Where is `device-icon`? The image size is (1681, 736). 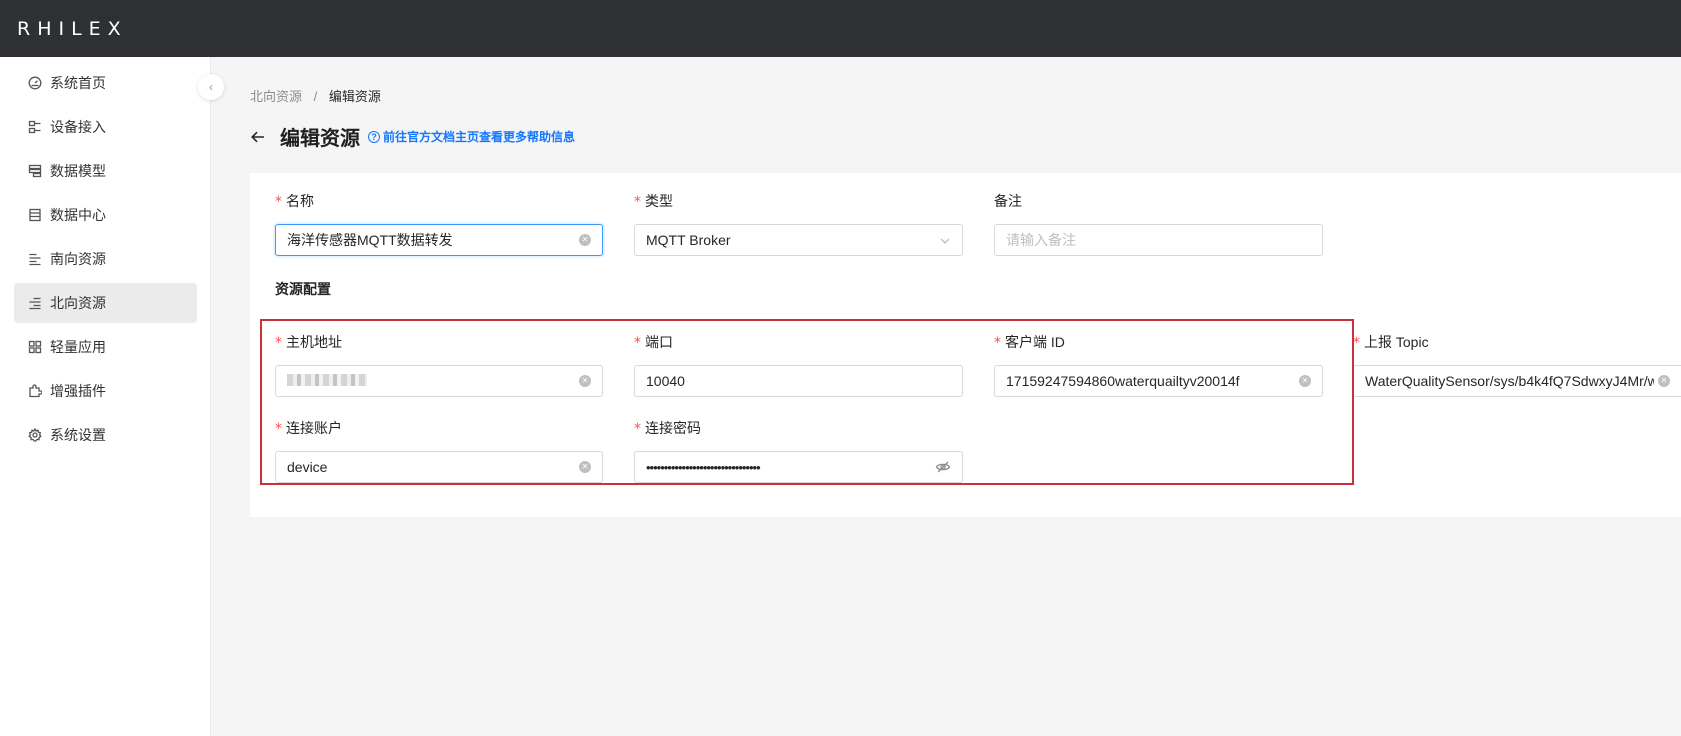
device-icon is located at coordinates (35, 127).